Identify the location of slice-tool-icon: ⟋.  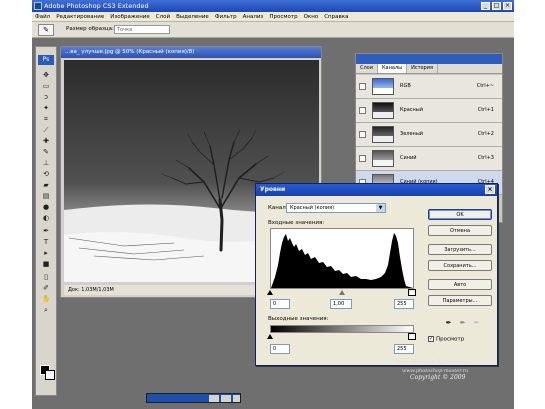
(46, 130).